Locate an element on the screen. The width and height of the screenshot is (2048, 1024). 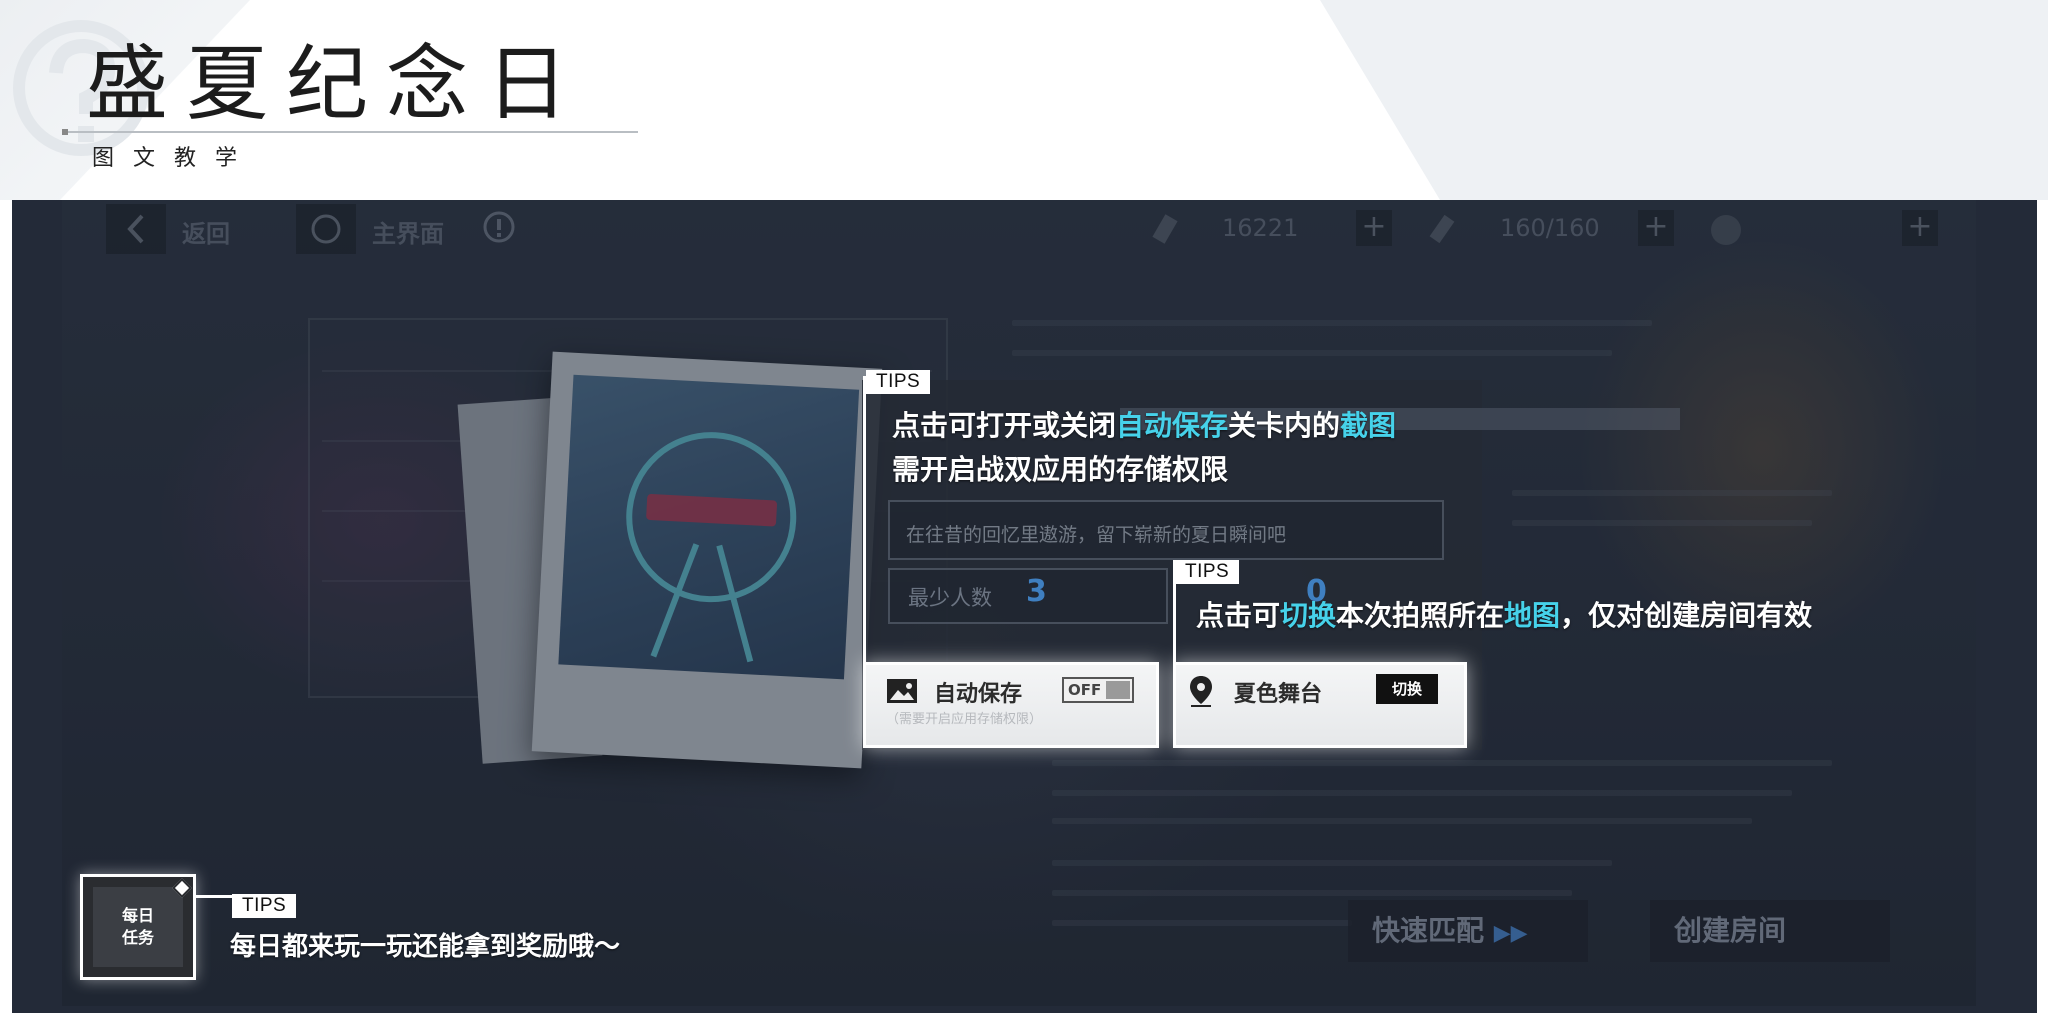
tip2-text-c: ，仅对创建房间有效 is located at coordinates (1686, 615).